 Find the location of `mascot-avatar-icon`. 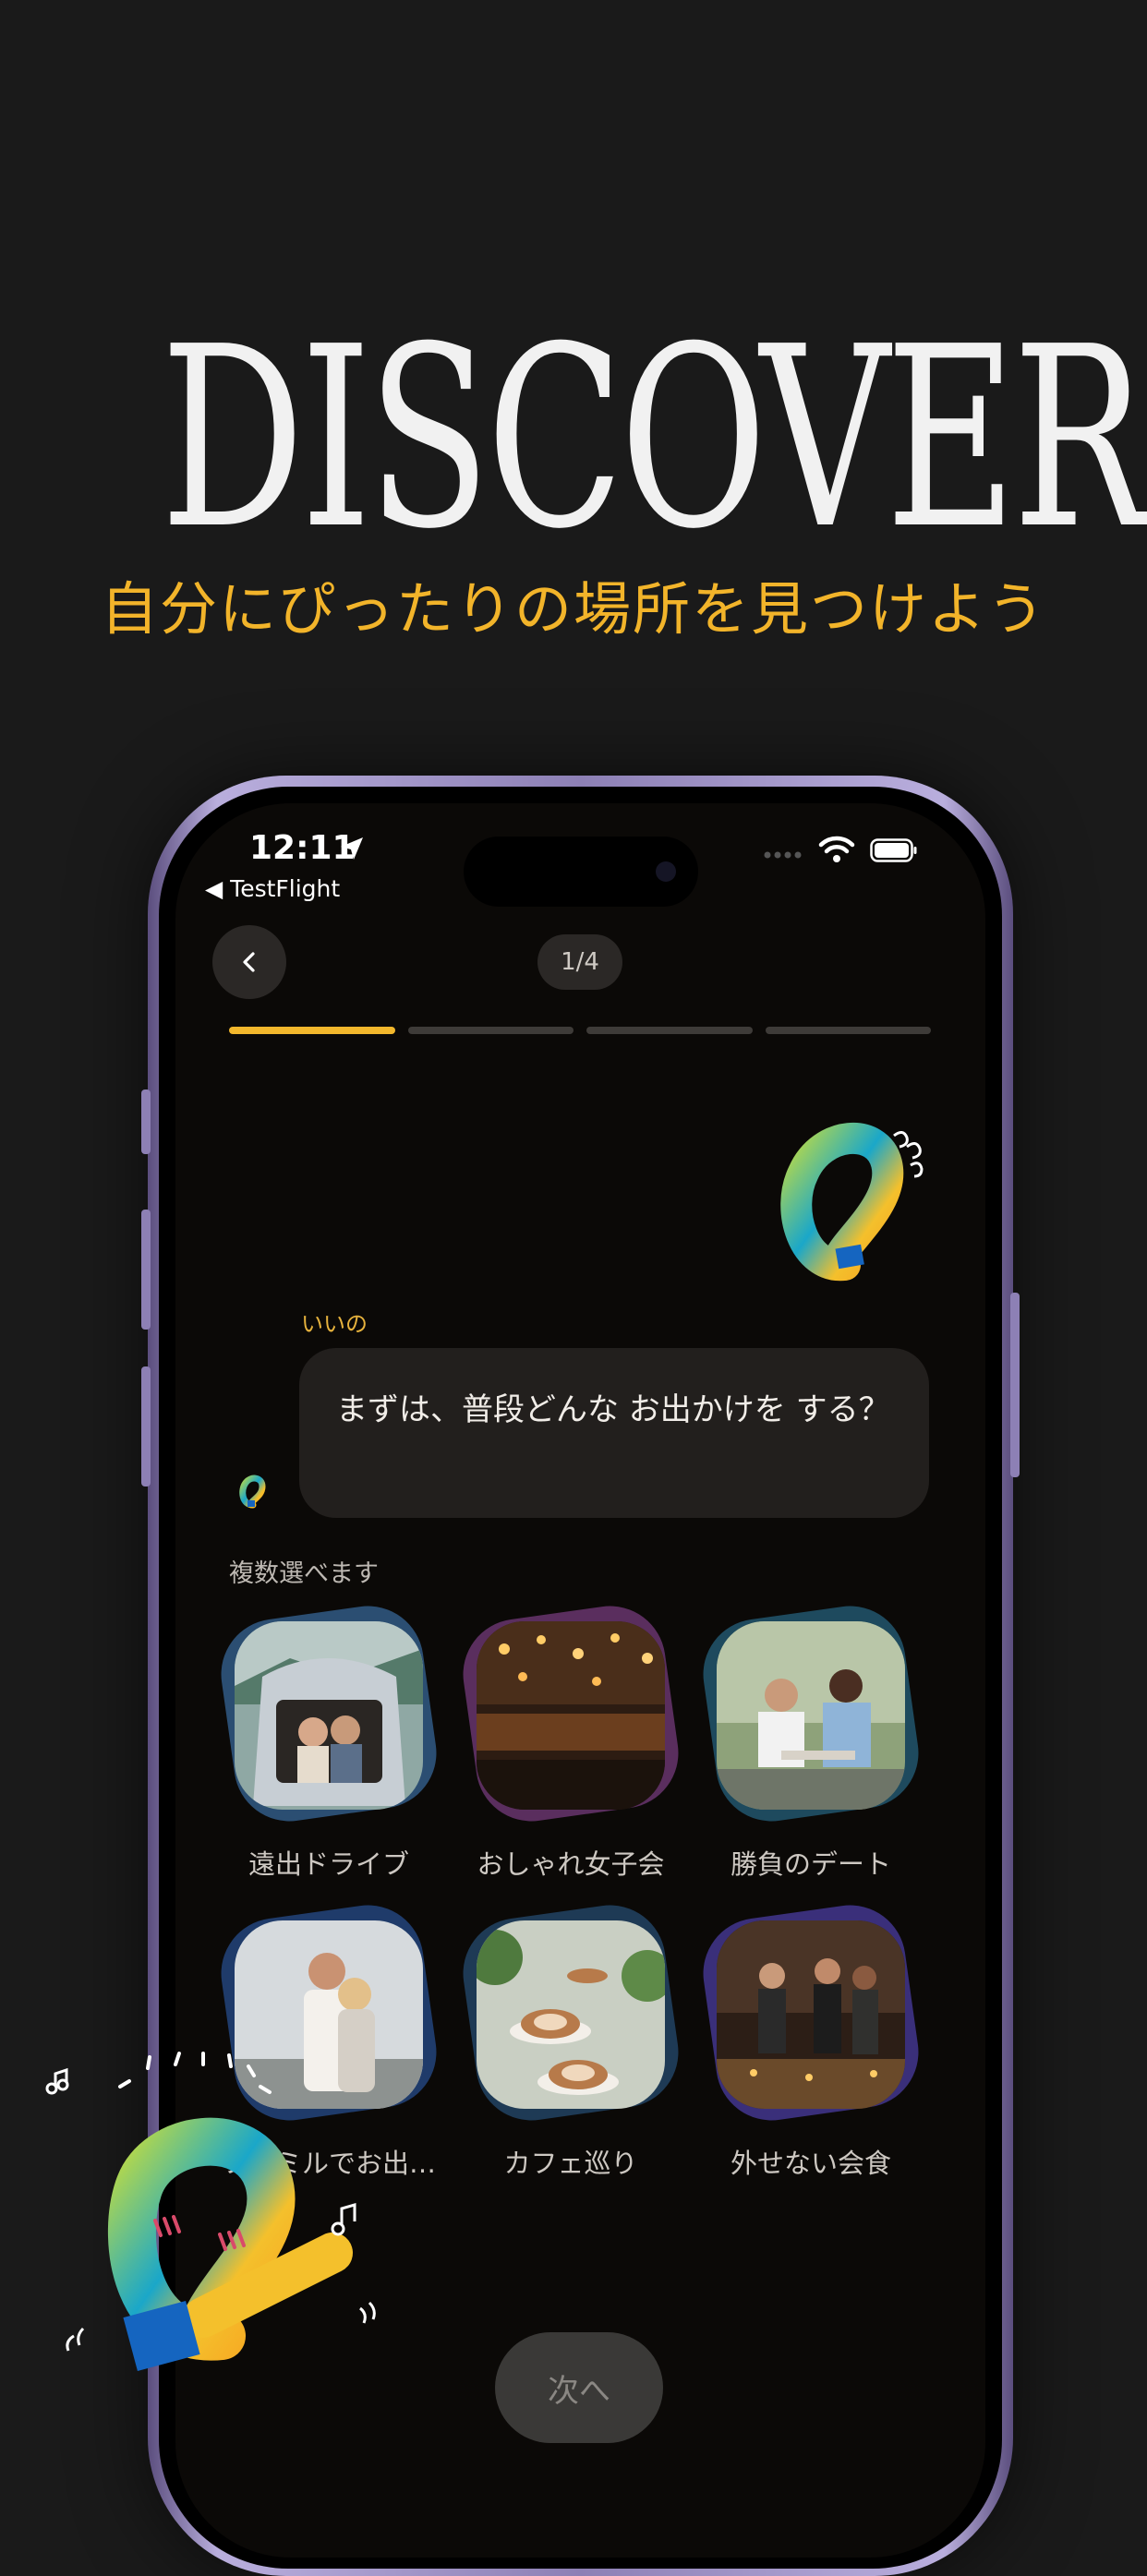

mascot-avatar-icon is located at coordinates (252, 1492).